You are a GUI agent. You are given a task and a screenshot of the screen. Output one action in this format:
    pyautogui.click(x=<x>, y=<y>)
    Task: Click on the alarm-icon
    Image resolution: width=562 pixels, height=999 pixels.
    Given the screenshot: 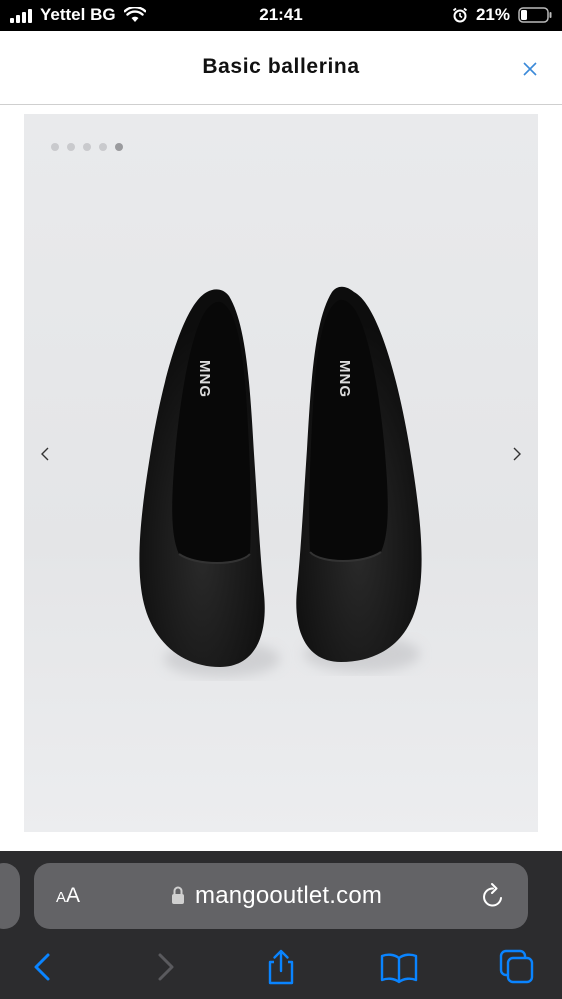 What is the action you would take?
    pyautogui.click(x=460, y=15)
    